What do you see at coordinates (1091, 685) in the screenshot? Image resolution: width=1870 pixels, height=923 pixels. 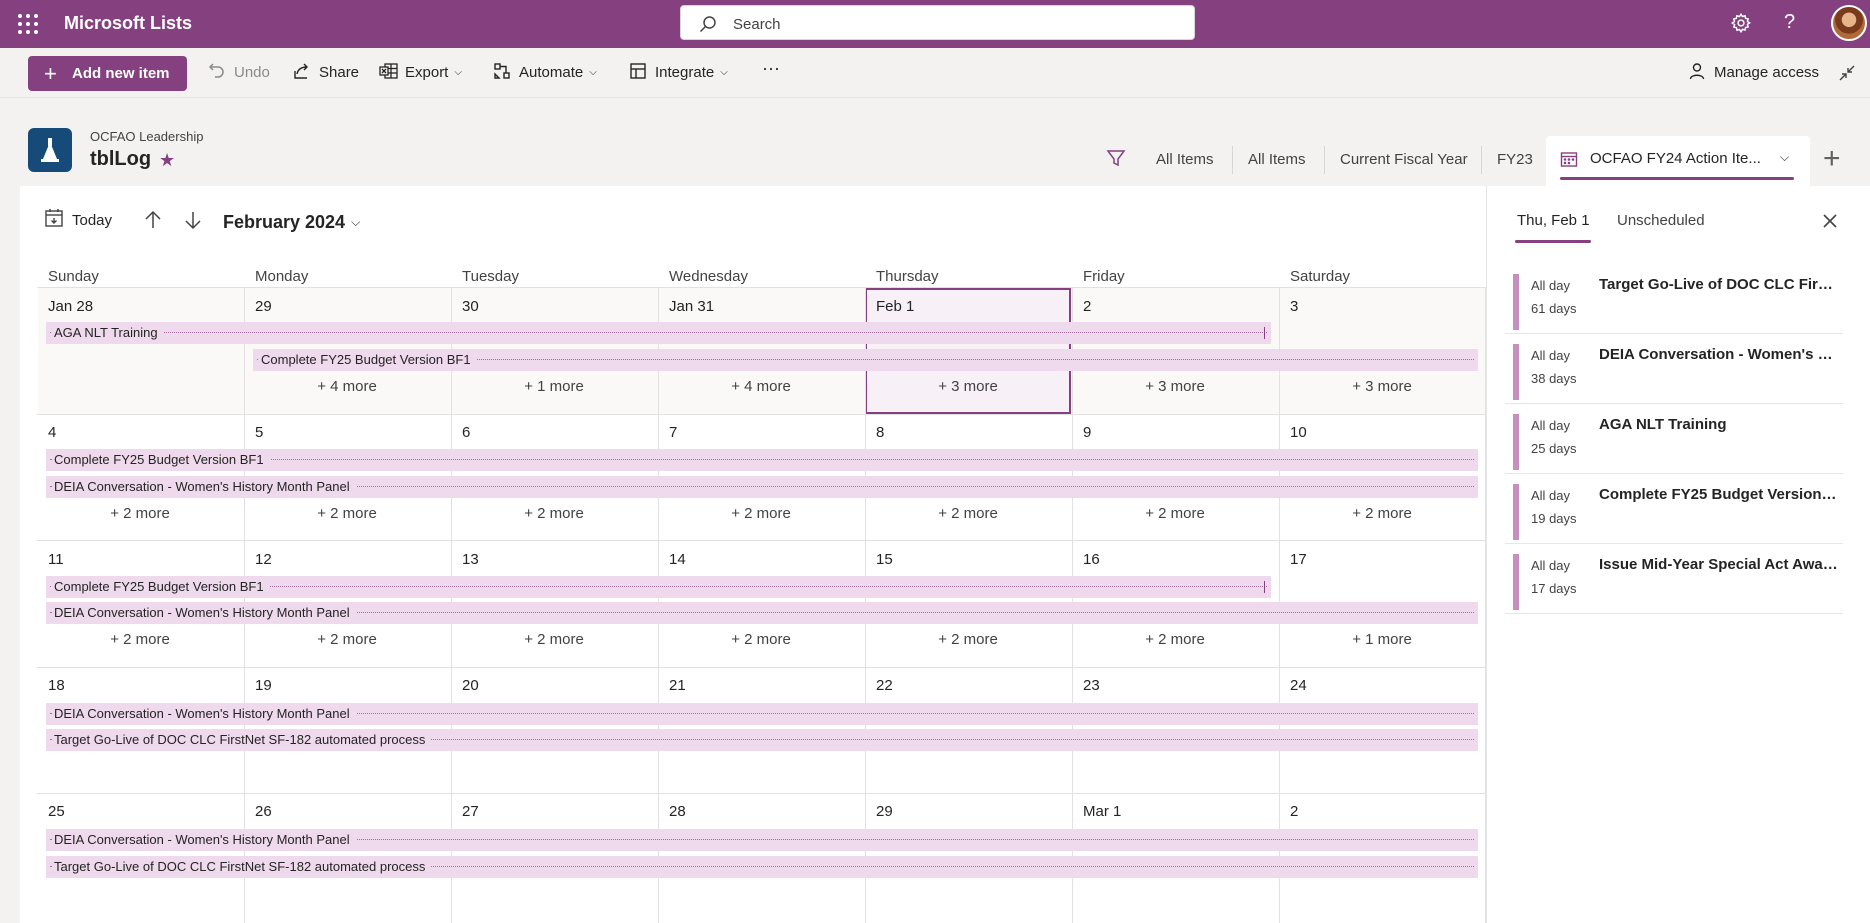 I see `day-number: 23` at bounding box center [1091, 685].